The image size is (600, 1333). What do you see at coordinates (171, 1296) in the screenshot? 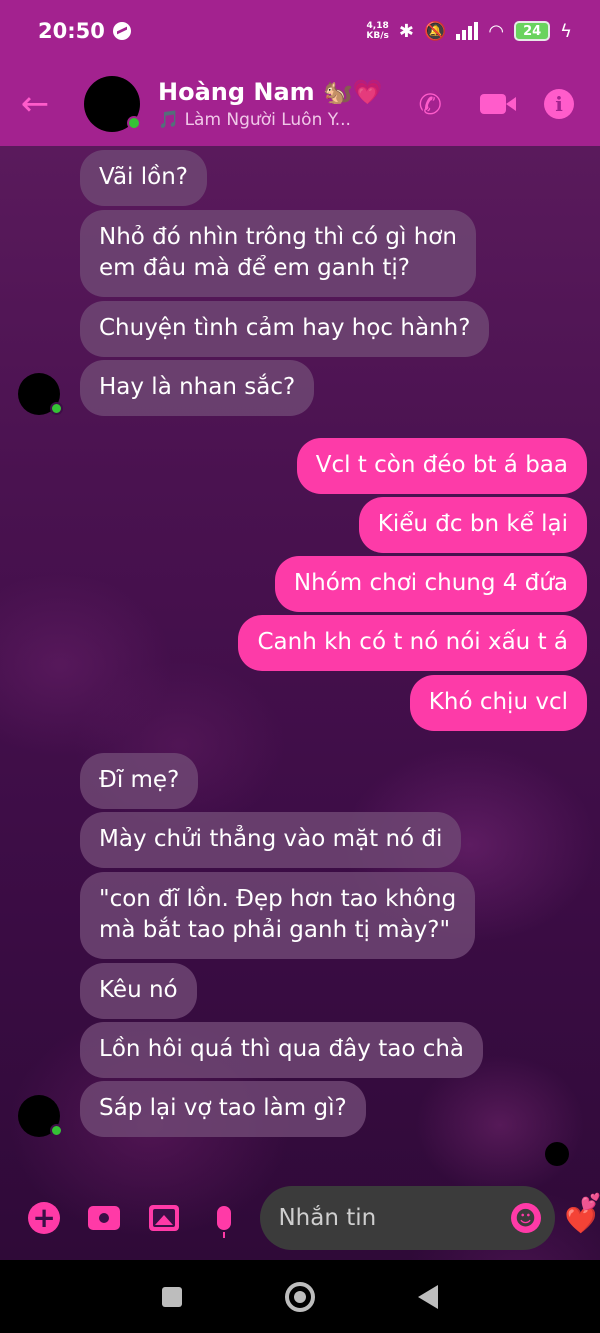
I see `recents-icon` at bounding box center [171, 1296].